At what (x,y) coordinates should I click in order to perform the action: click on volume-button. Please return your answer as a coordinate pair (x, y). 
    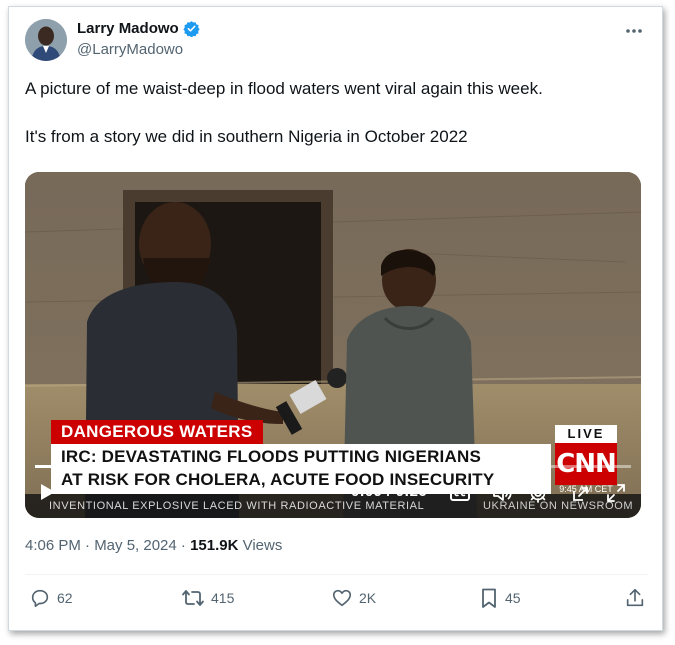
    Looking at the image, I should click on (502, 493).